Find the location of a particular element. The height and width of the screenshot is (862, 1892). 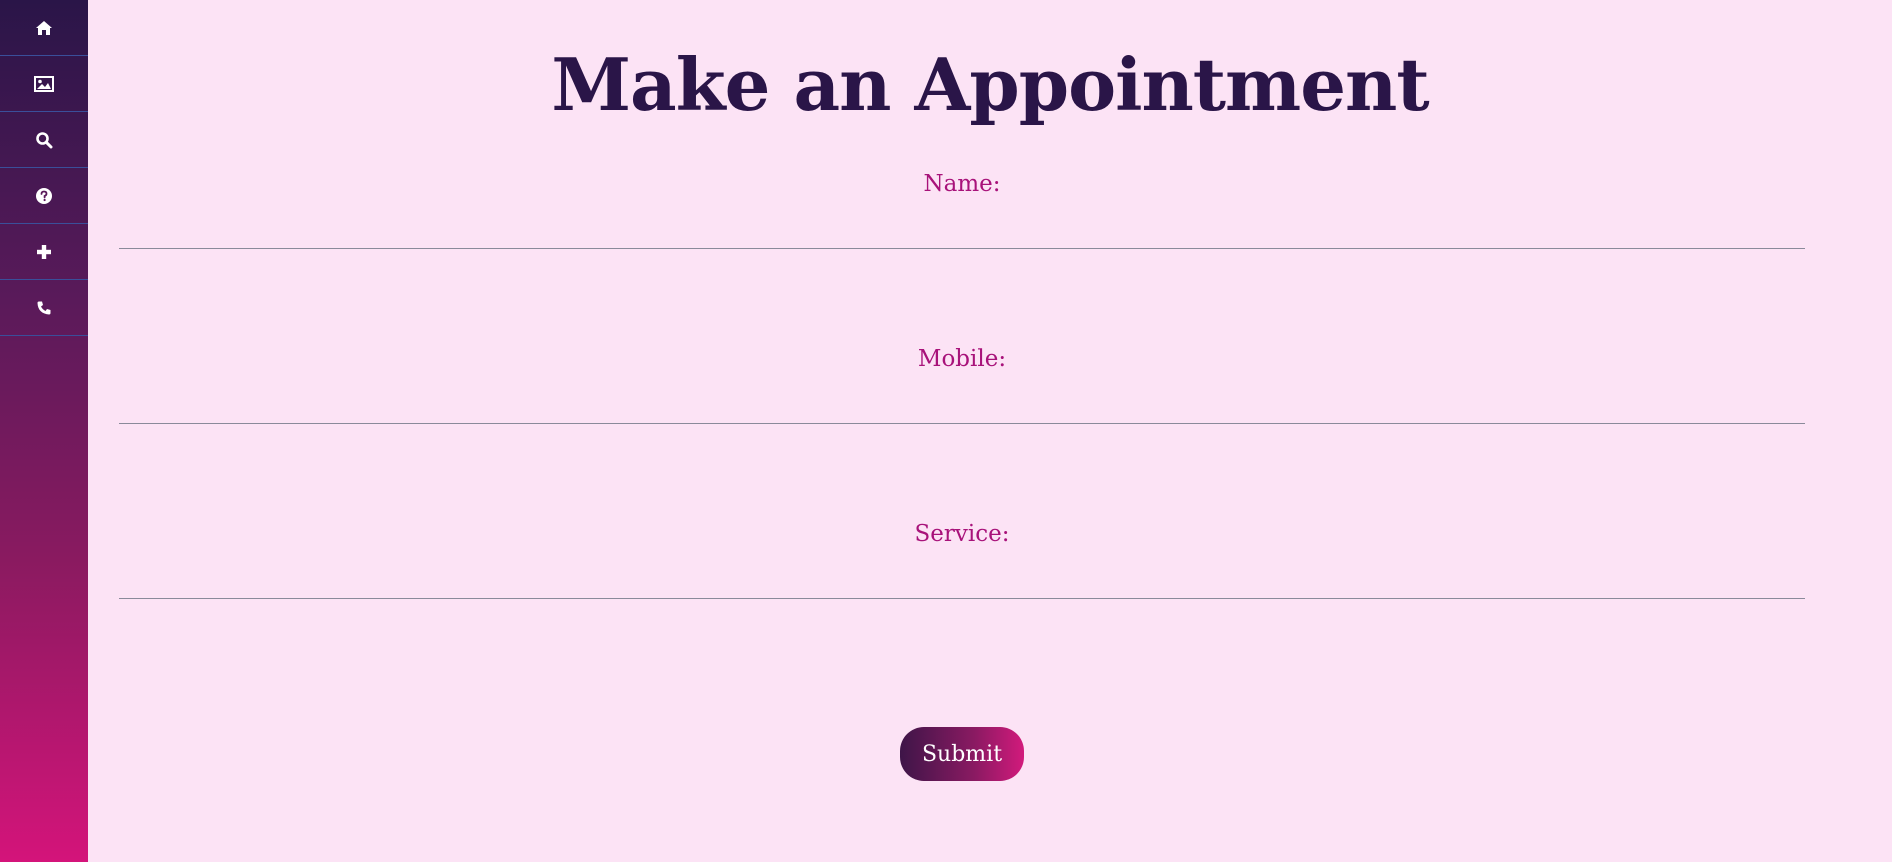

help-icon is located at coordinates (44, 196).